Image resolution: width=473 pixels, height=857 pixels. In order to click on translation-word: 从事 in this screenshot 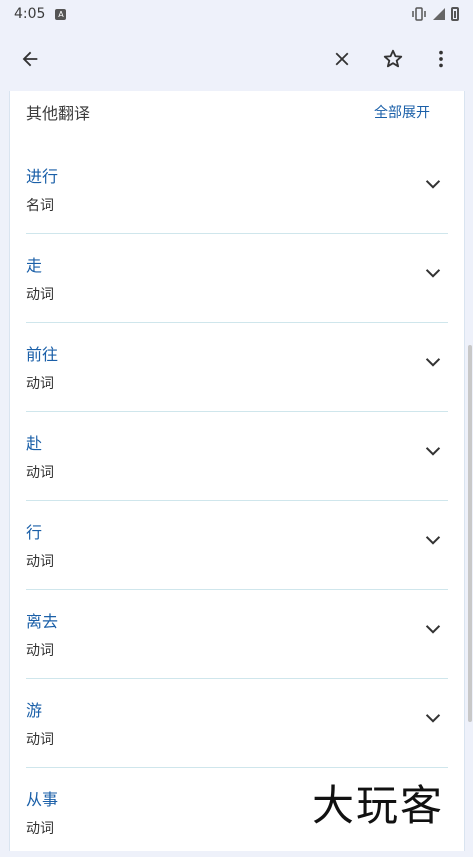, I will do `click(42, 799)`.